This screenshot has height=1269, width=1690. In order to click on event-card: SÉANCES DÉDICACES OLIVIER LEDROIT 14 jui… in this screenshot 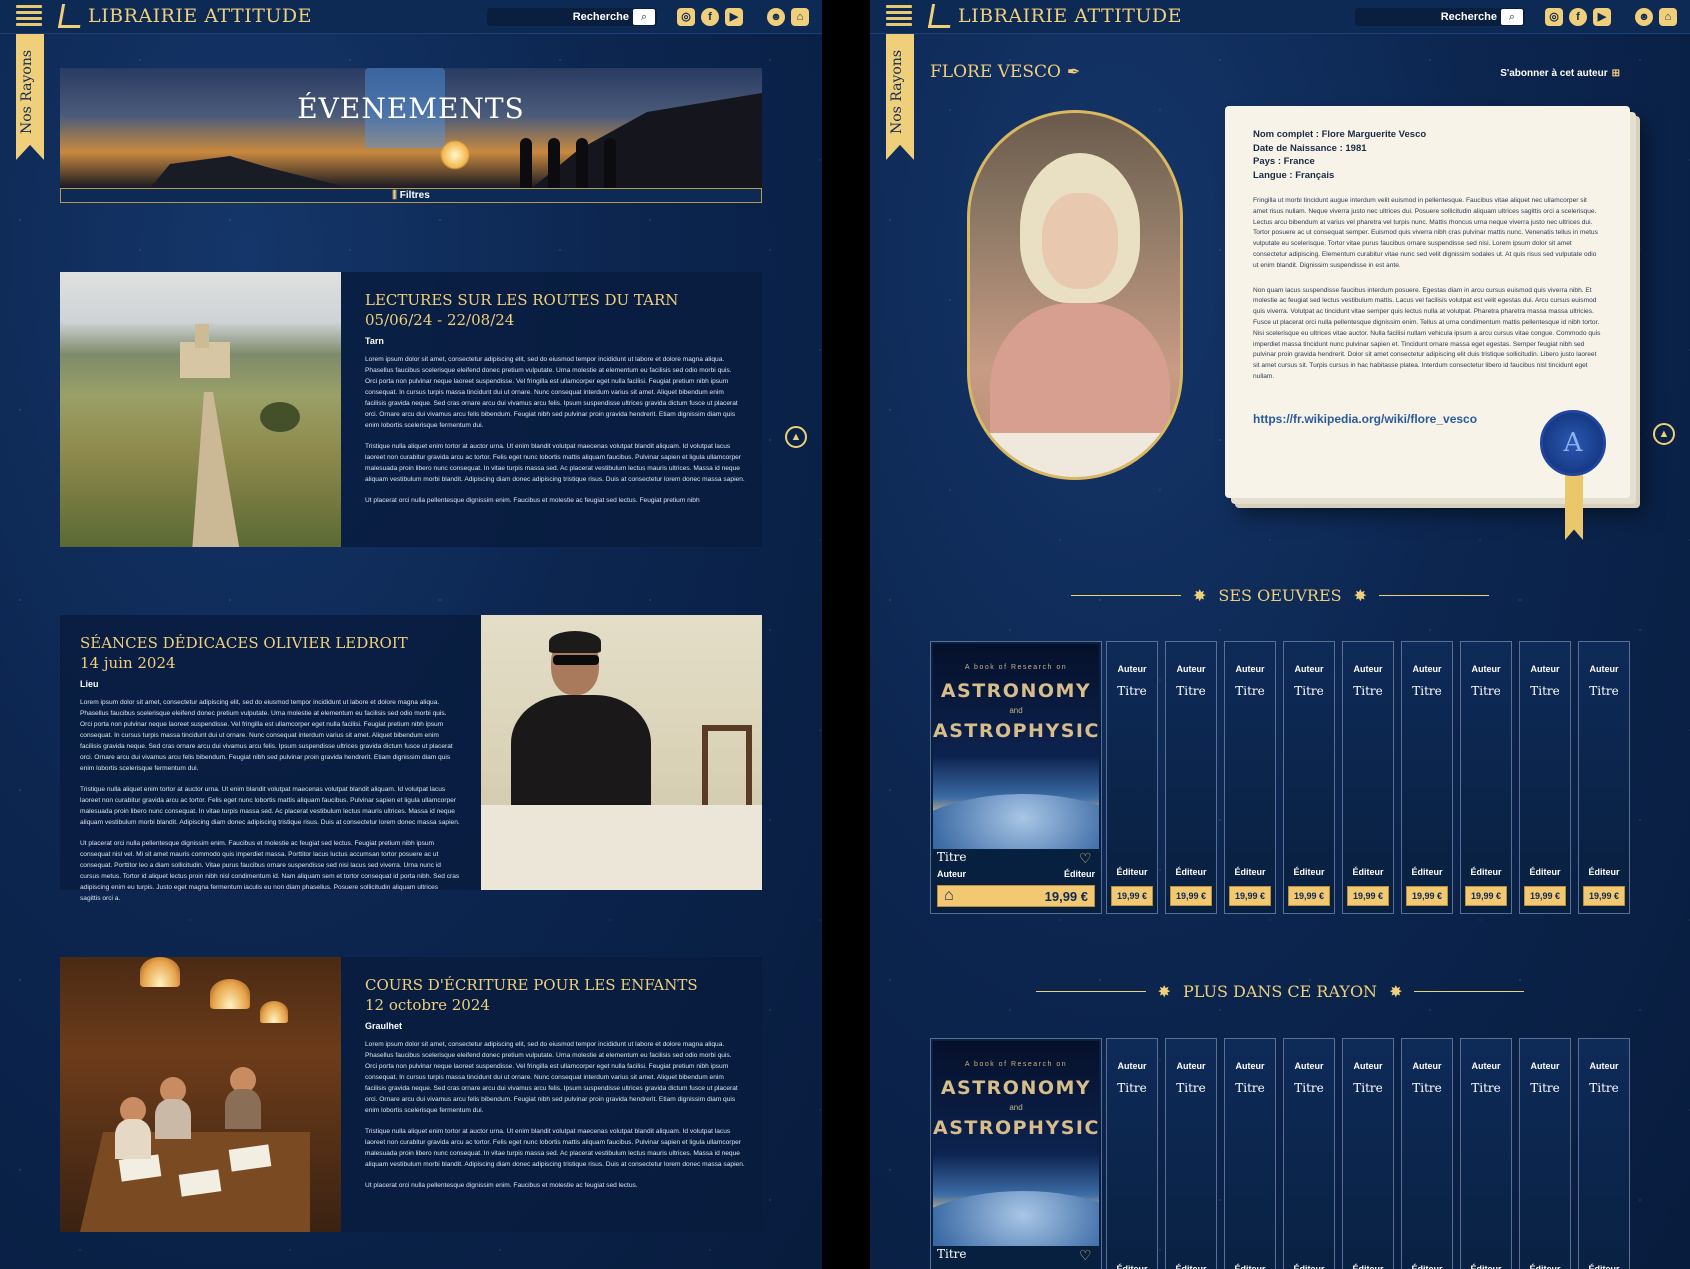, I will do `click(411, 758)`.